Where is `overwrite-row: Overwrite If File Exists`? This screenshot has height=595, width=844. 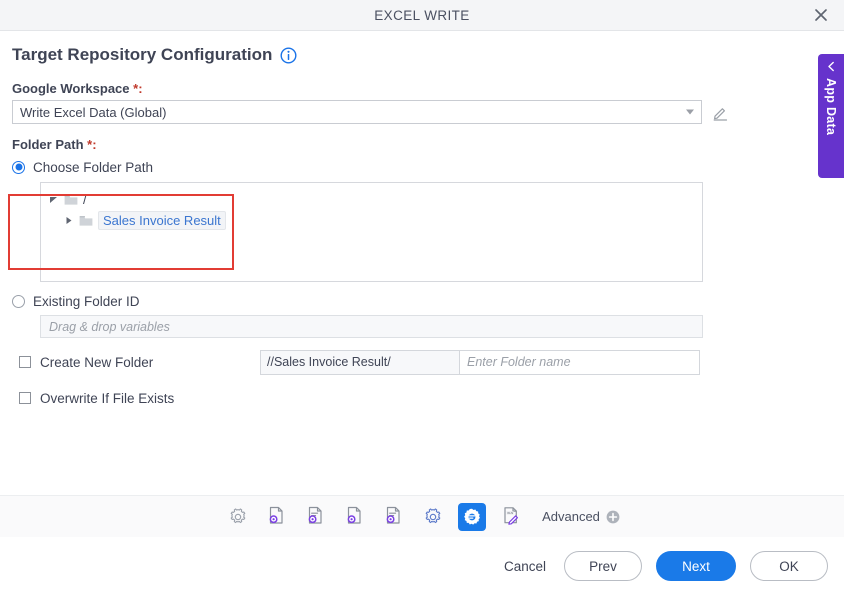 overwrite-row: Overwrite If File Exists is located at coordinates (428, 398).